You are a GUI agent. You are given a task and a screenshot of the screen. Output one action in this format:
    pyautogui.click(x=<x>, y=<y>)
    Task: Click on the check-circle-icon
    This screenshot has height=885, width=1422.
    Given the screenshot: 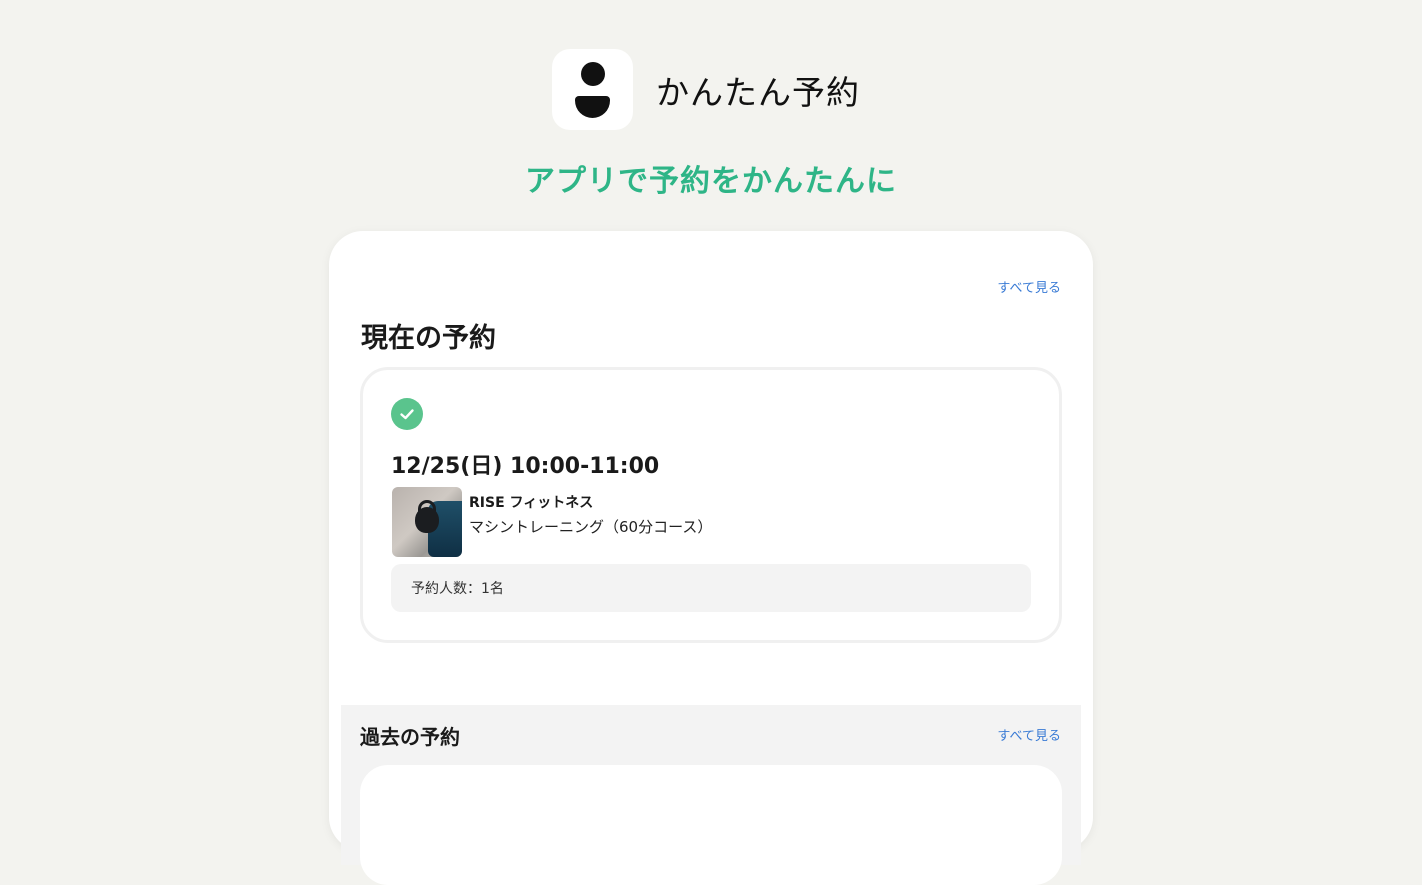 What is the action you would take?
    pyautogui.click(x=407, y=414)
    